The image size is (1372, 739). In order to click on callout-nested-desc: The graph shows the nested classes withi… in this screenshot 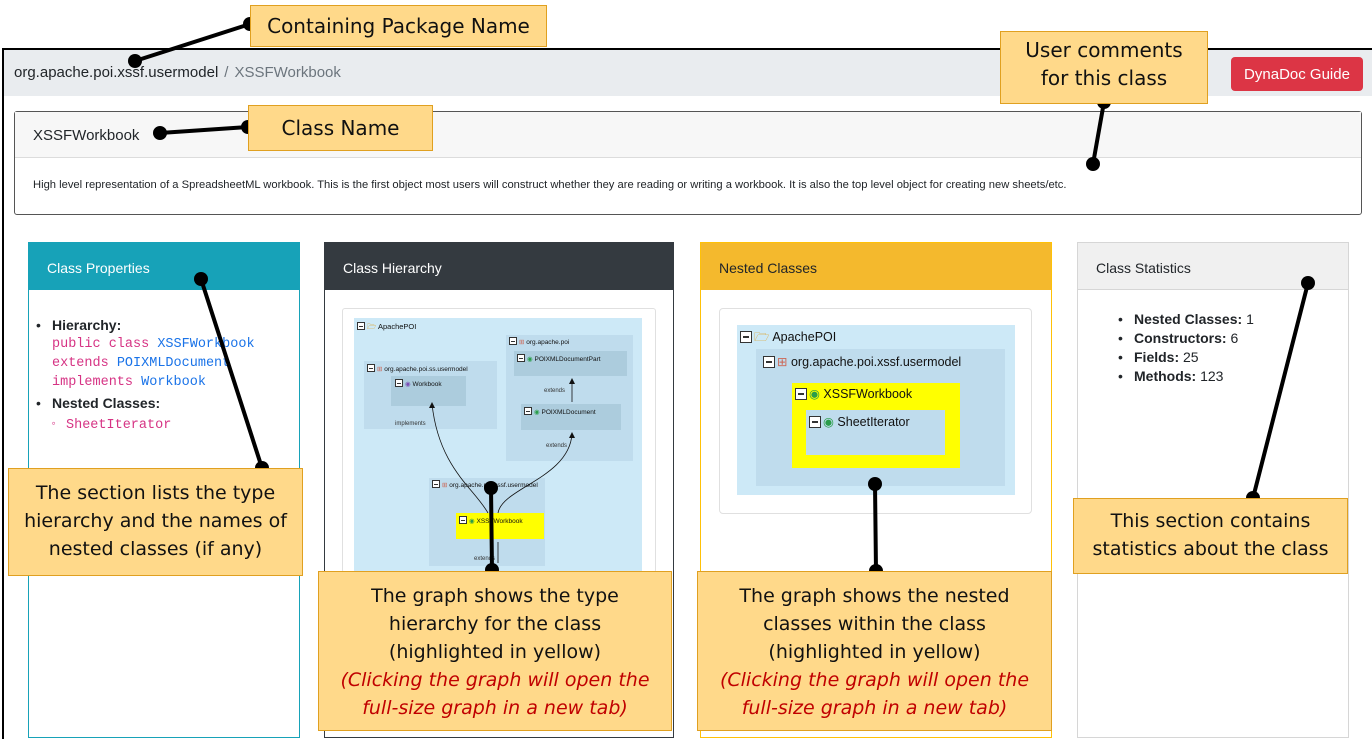, I will do `click(874, 651)`.